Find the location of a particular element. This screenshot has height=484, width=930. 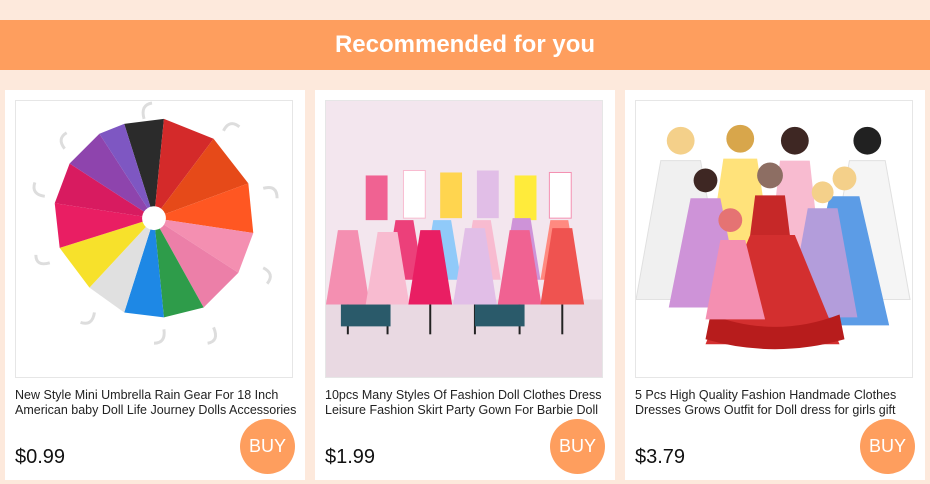

product-price: $0.99 is located at coordinates (40, 457).